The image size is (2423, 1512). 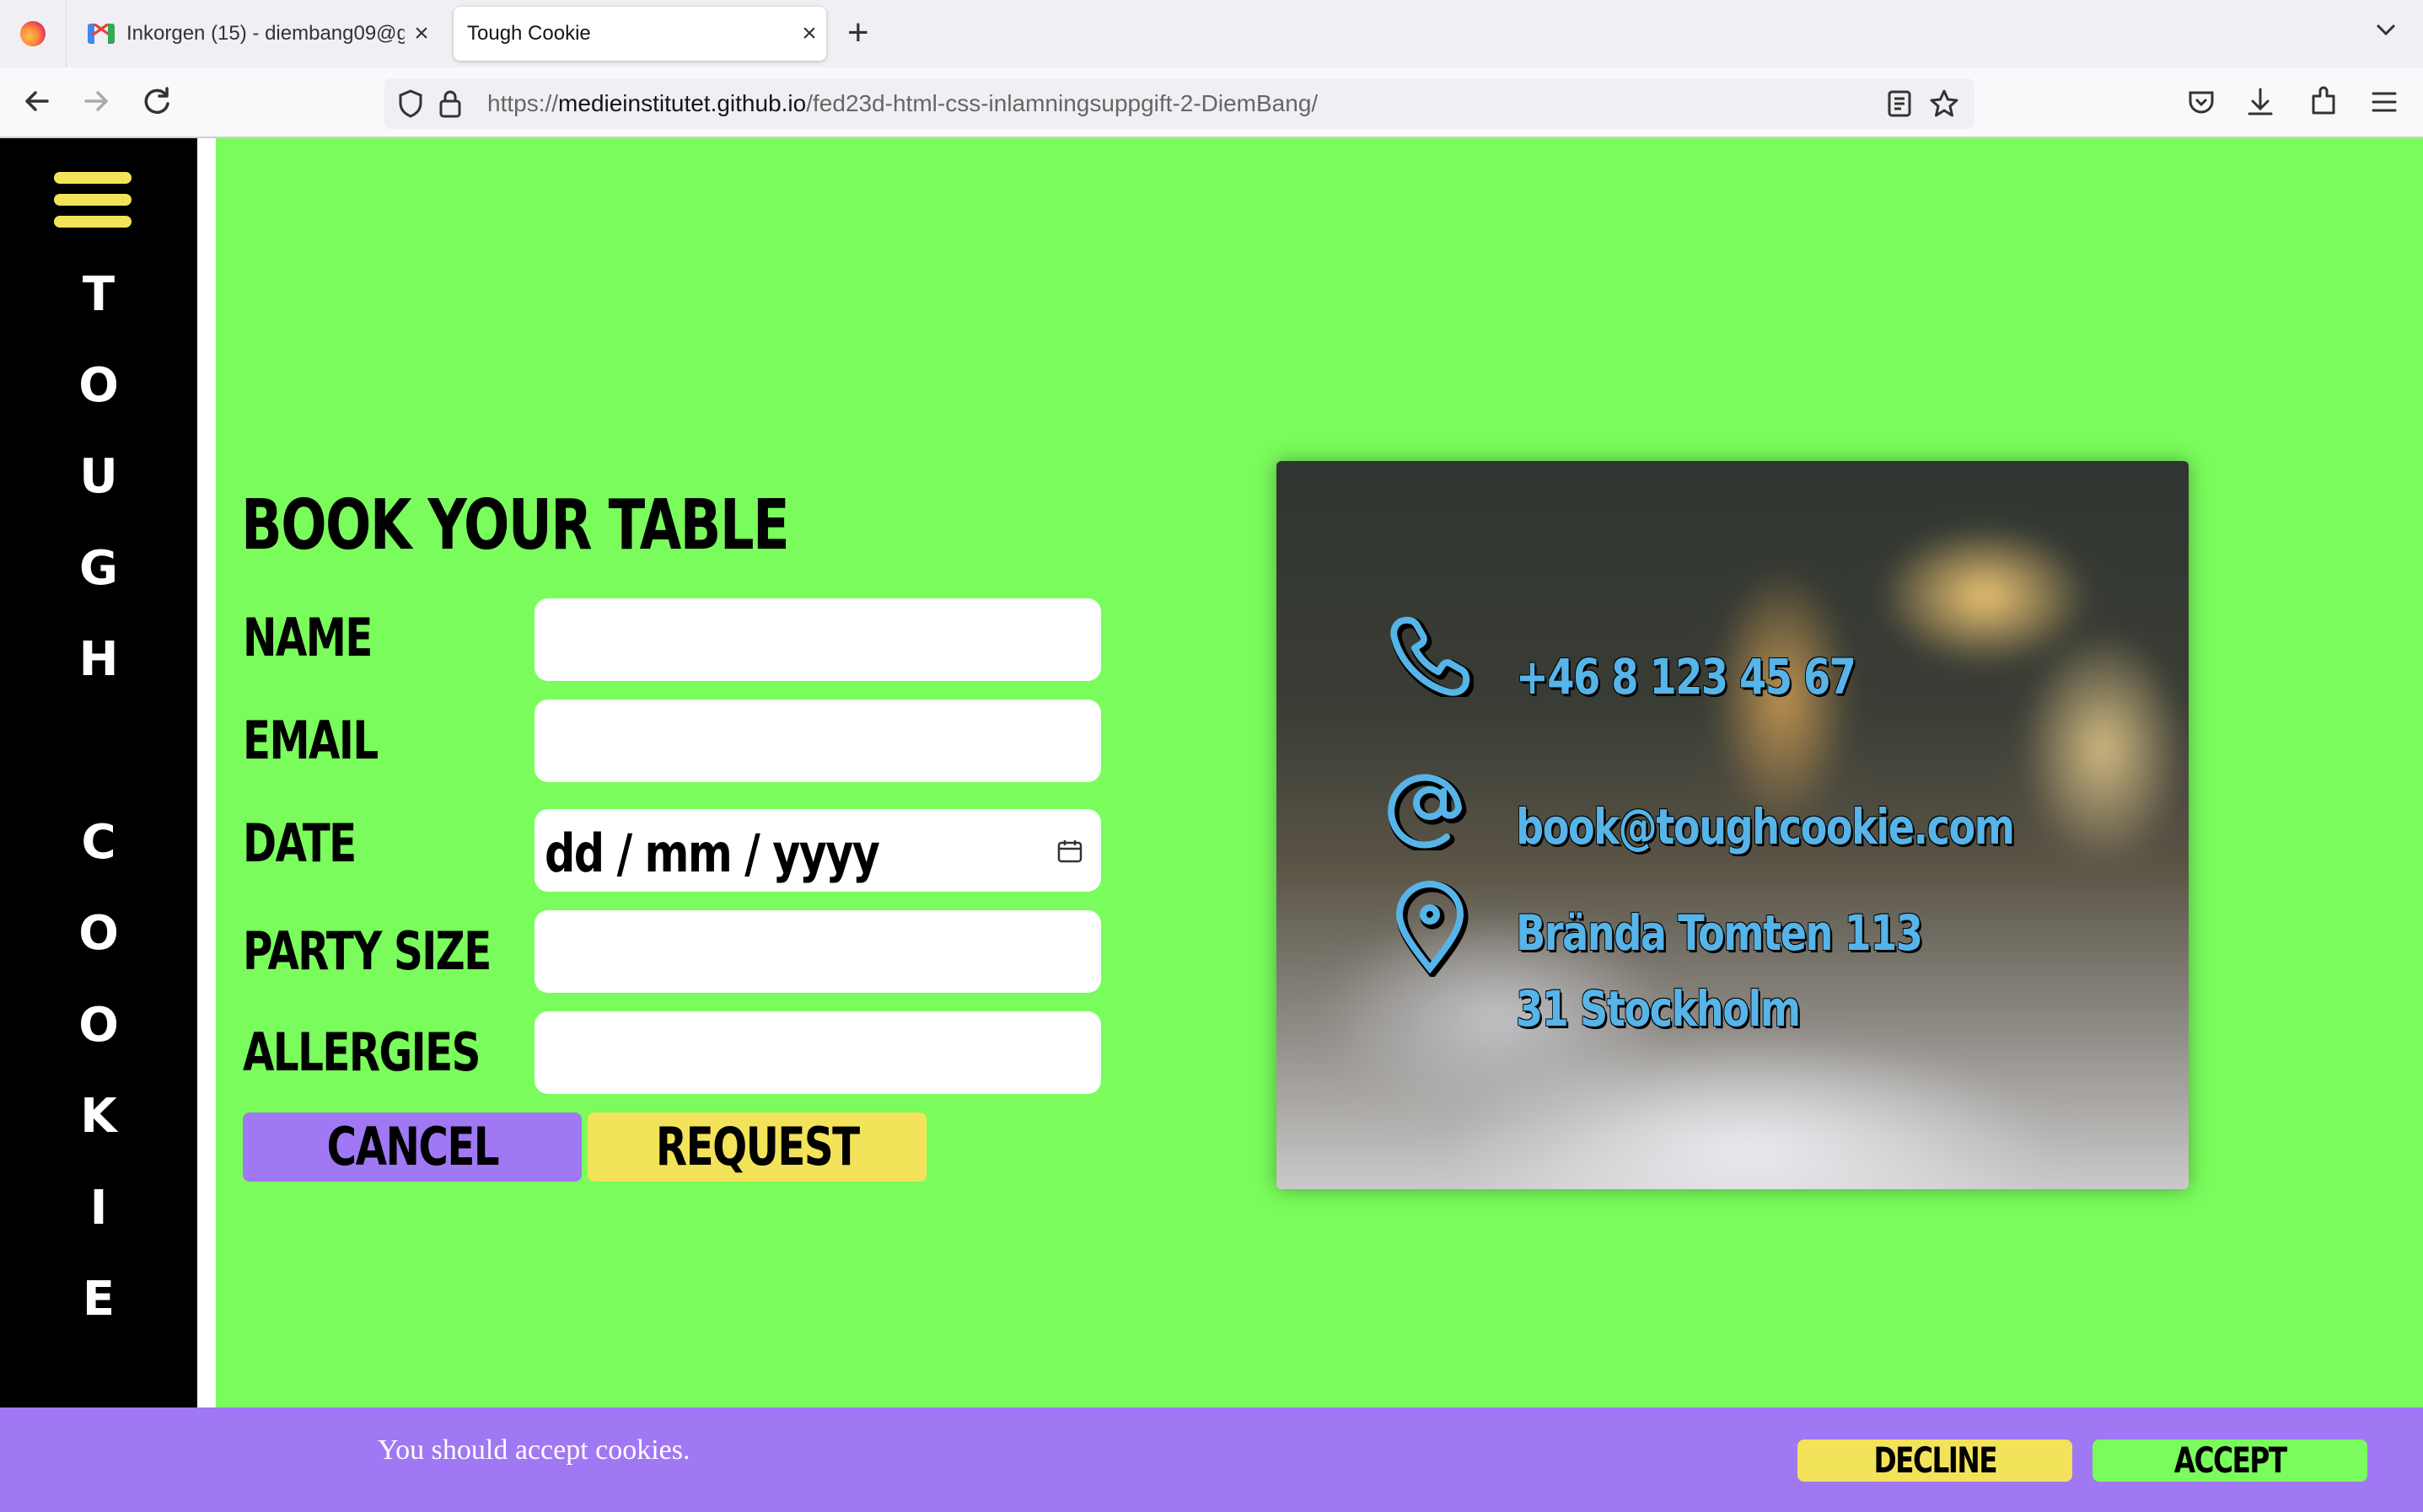 What do you see at coordinates (2322, 102) in the screenshot?
I see `extensions-icon` at bounding box center [2322, 102].